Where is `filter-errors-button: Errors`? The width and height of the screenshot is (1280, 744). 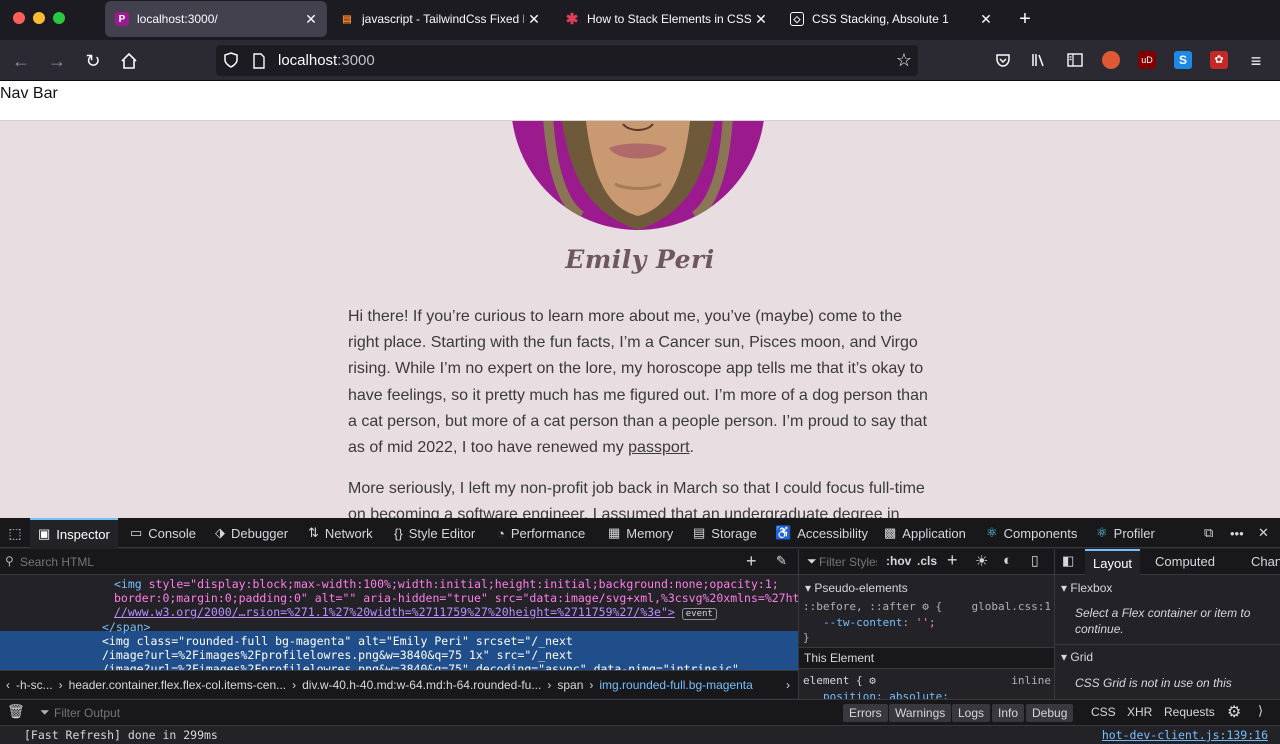 filter-errors-button: Errors is located at coordinates (865, 713).